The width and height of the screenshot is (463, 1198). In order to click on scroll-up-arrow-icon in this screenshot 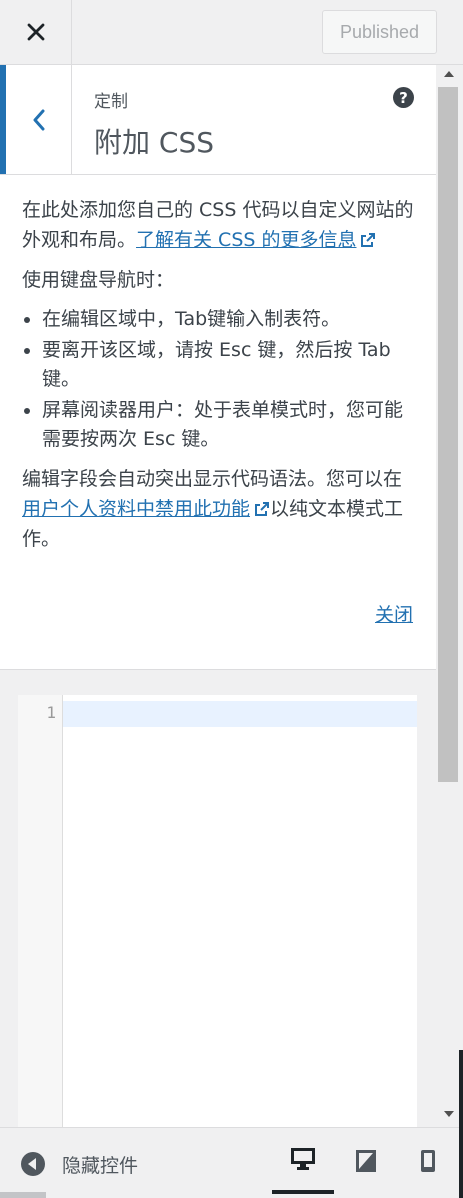, I will do `click(449, 74)`.